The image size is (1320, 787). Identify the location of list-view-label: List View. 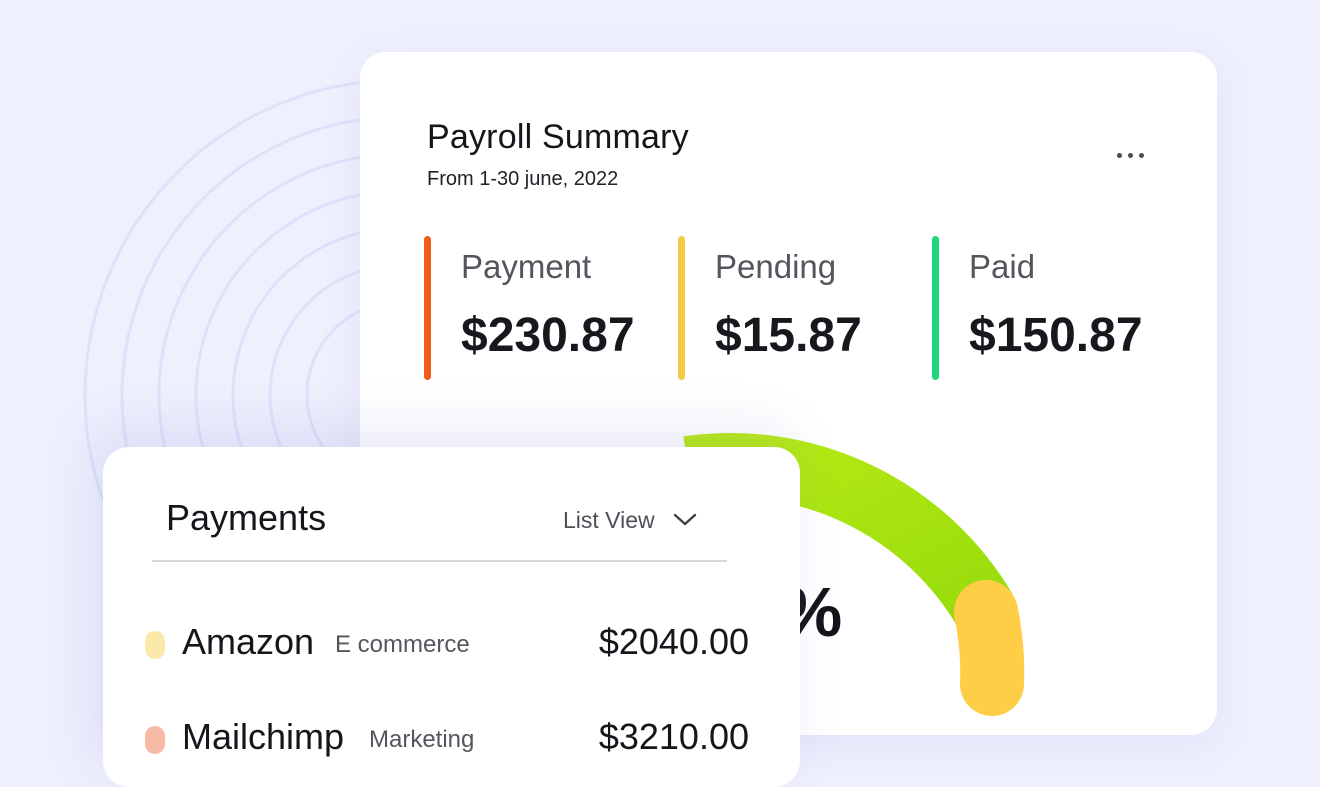
(609, 519).